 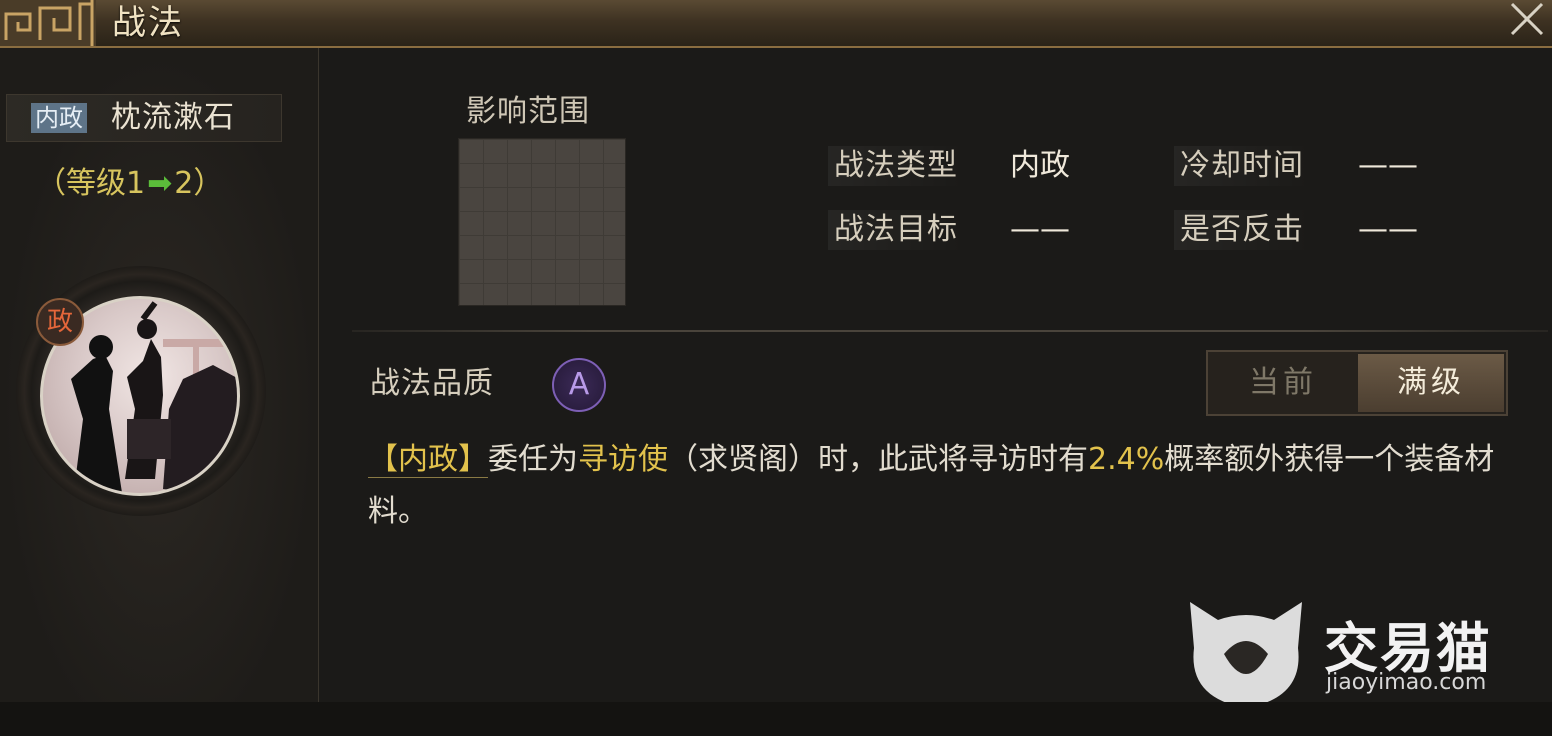 What do you see at coordinates (1242, 230) in the screenshot?
I see `counter-label: 是否反击` at bounding box center [1242, 230].